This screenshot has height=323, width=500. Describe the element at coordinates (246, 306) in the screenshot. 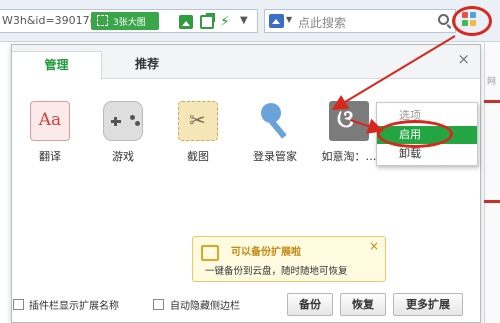

I see `panel-footer: 插件栏显示扩展名称 自动隐藏侧边栏 备份 恢复 更多扩展` at that location.